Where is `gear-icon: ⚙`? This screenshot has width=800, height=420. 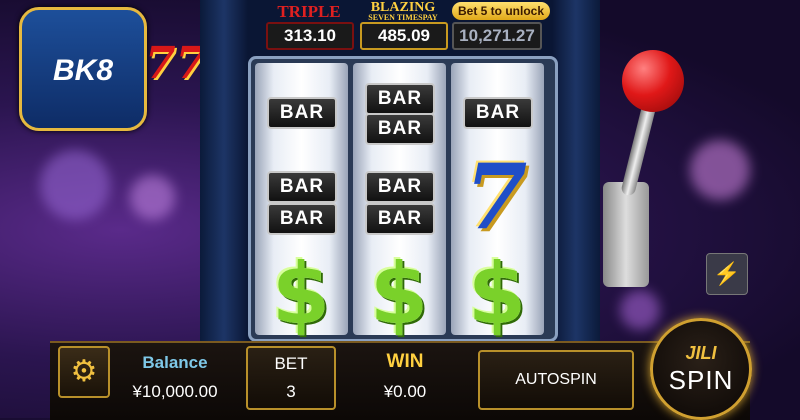
gear-icon: ⚙ is located at coordinates (84, 372).